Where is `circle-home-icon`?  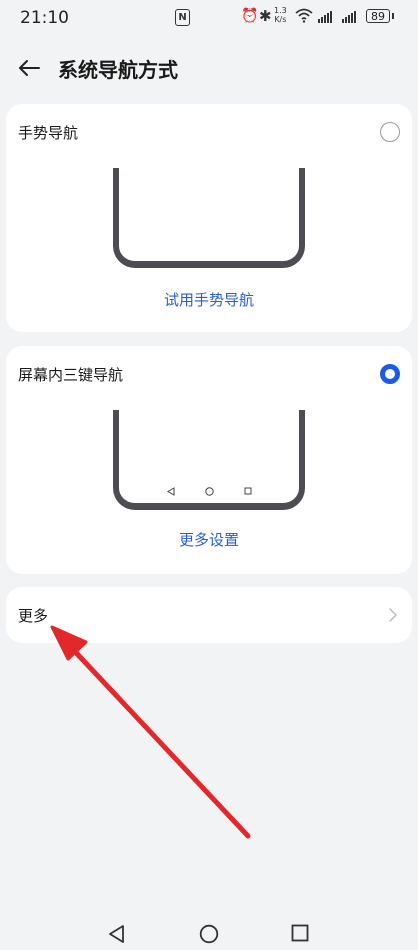 circle-home-icon is located at coordinates (209, 491).